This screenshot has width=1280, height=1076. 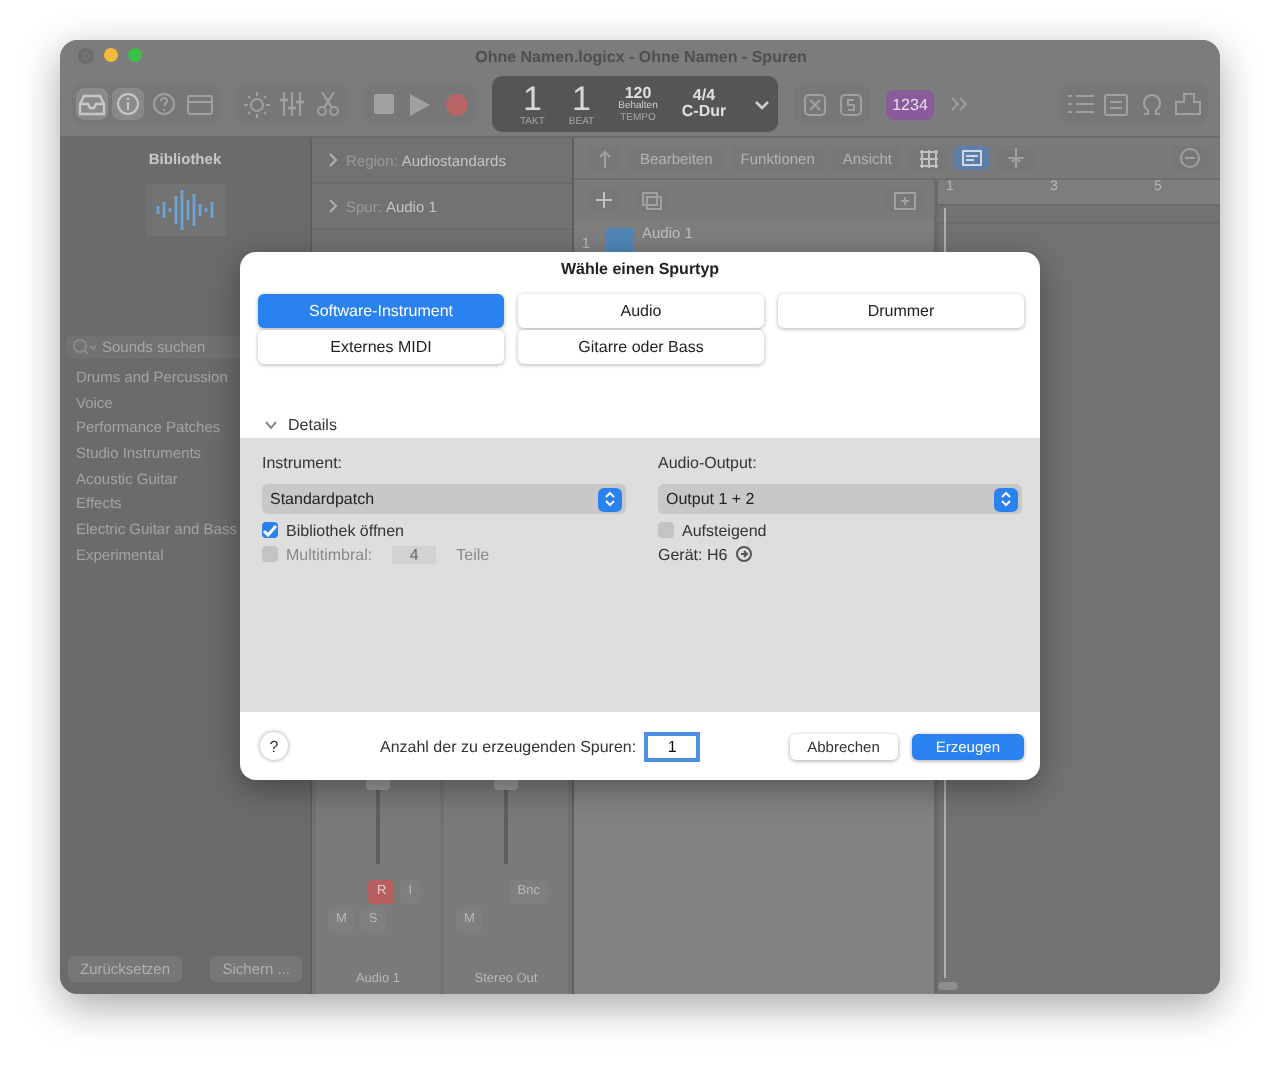 I want to click on audio-output-popup: Output 1 + 2, so click(x=840, y=499).